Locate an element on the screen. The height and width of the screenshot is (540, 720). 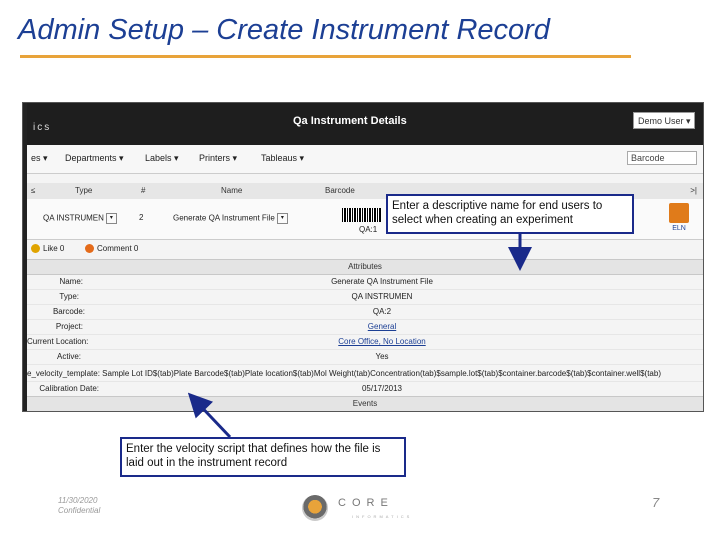
core-logo-text: CORE is located at coordinates (366, 503).